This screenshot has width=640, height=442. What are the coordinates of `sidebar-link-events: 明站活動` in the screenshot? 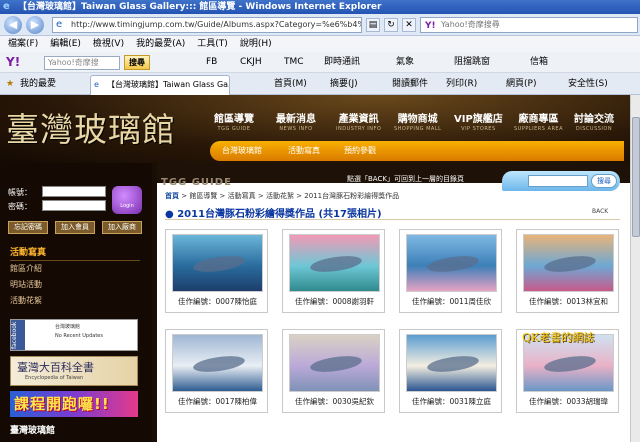 It's located at (26, 284).